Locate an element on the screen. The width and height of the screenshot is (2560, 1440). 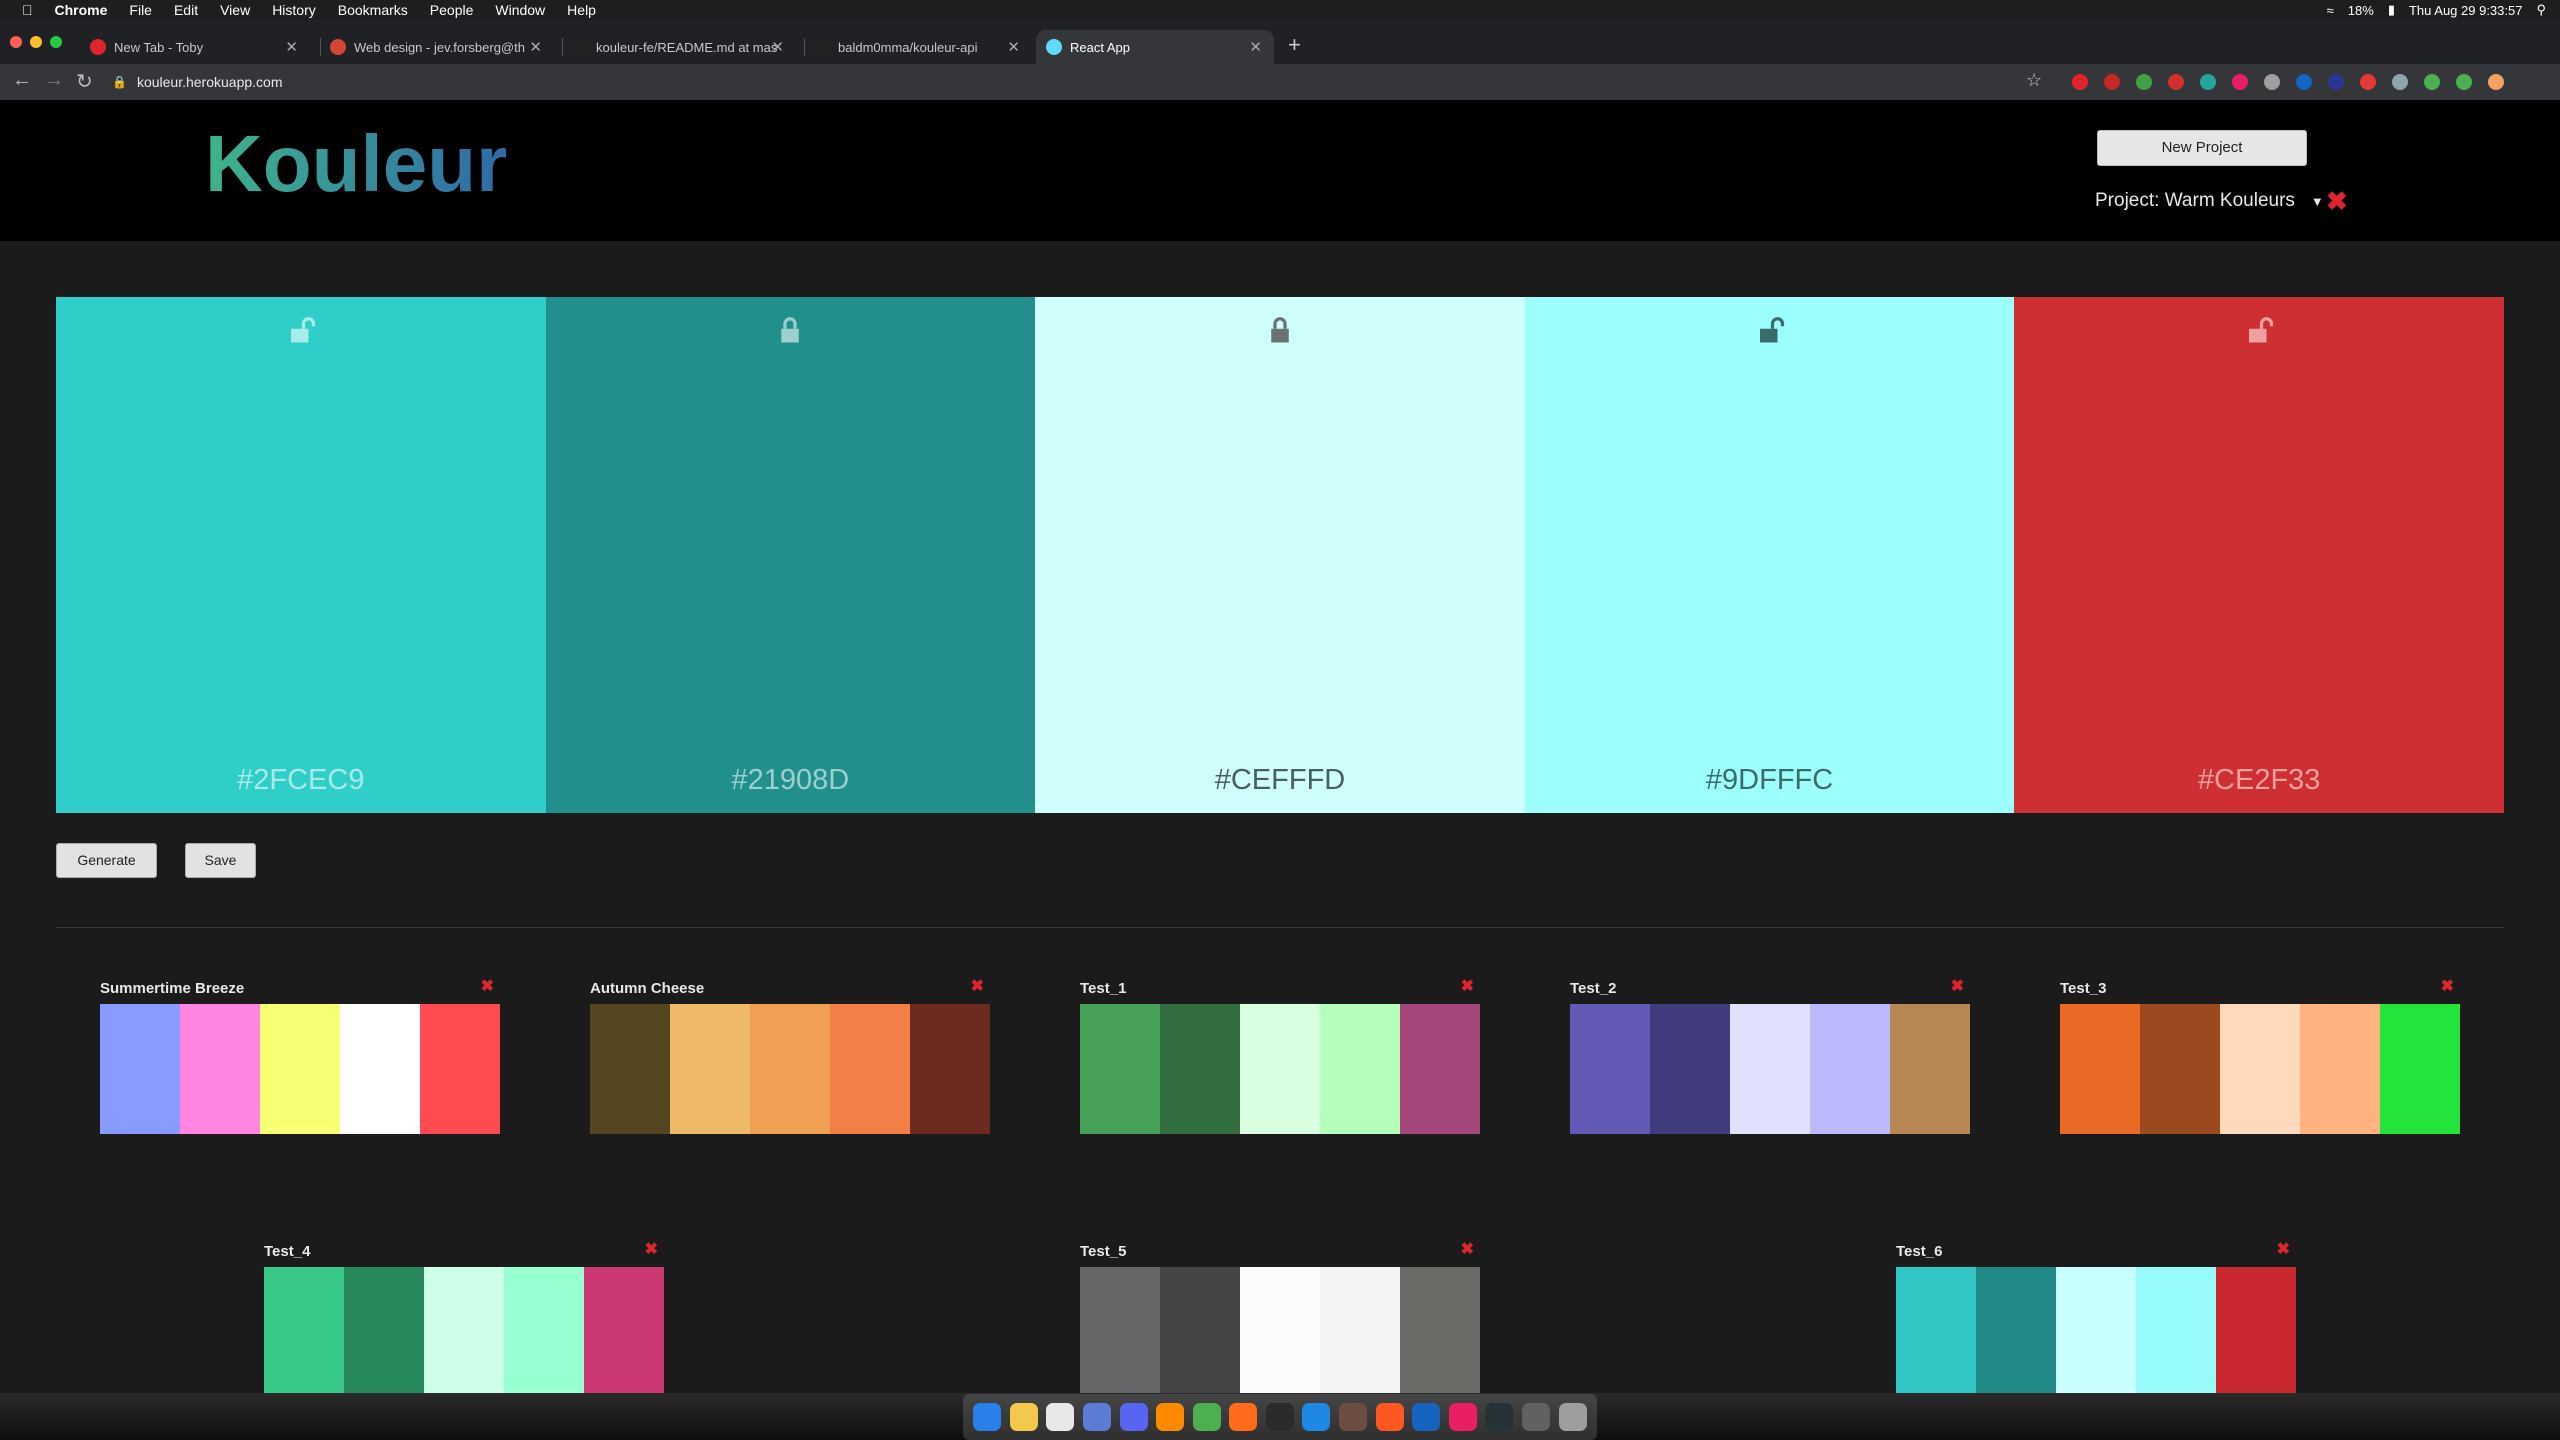
toby-icon is located at coordinates (98, 47).